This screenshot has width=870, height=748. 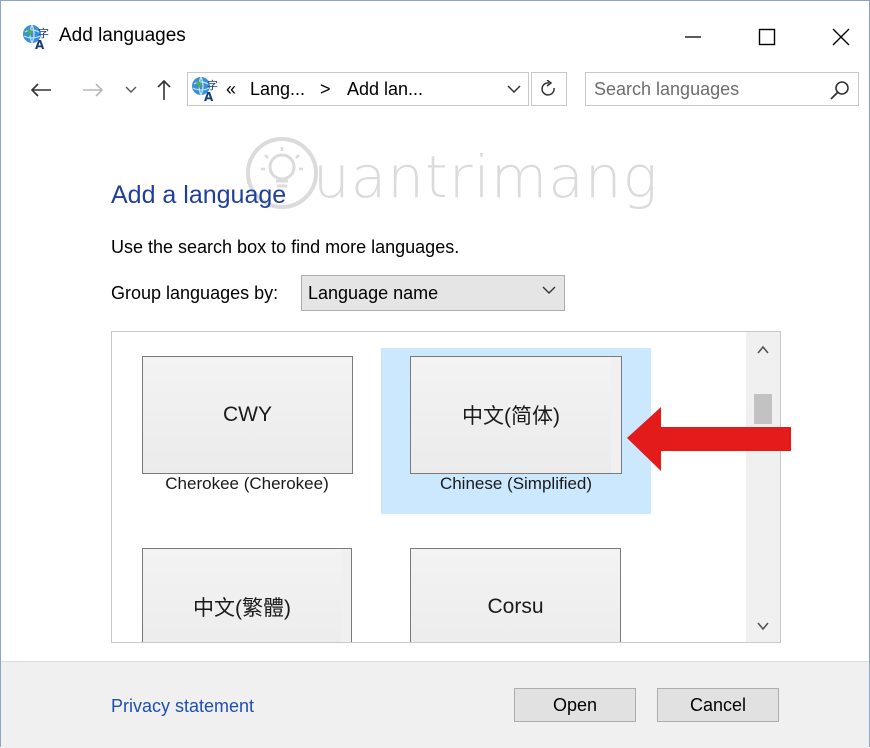 I want to click on close-button, so click(x=840, y=37).